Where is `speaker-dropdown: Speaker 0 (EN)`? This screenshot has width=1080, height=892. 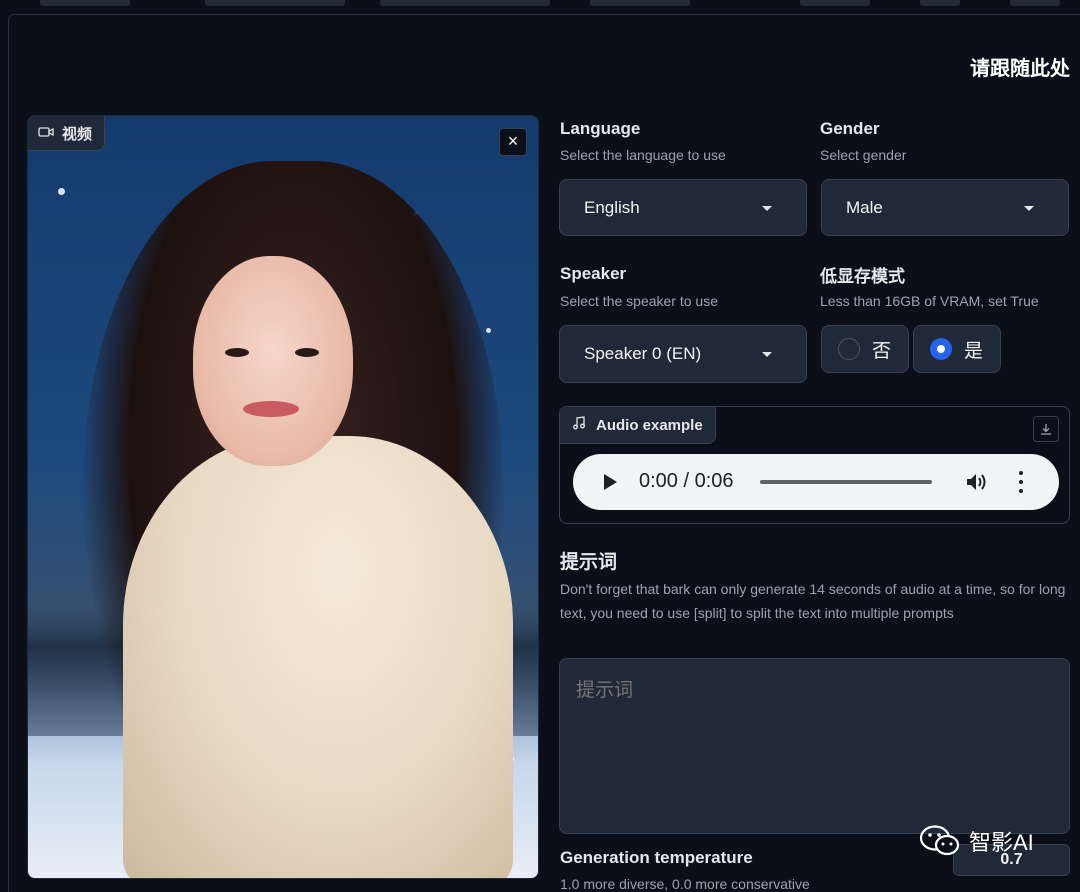
speaker-dropdown: Speaker 0 (EN) is located at coordinates (683, 354).